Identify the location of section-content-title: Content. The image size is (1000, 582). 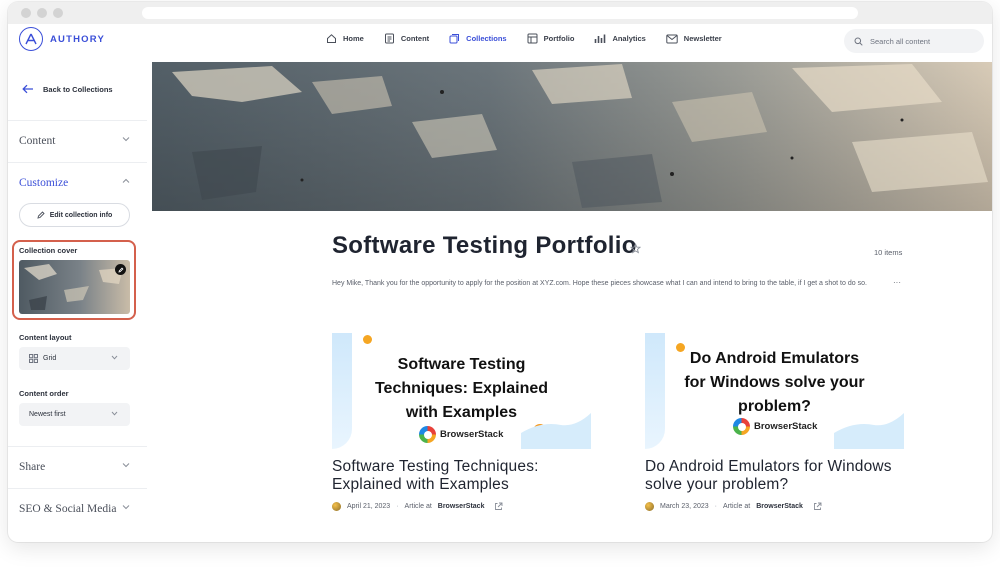
(37, 141).